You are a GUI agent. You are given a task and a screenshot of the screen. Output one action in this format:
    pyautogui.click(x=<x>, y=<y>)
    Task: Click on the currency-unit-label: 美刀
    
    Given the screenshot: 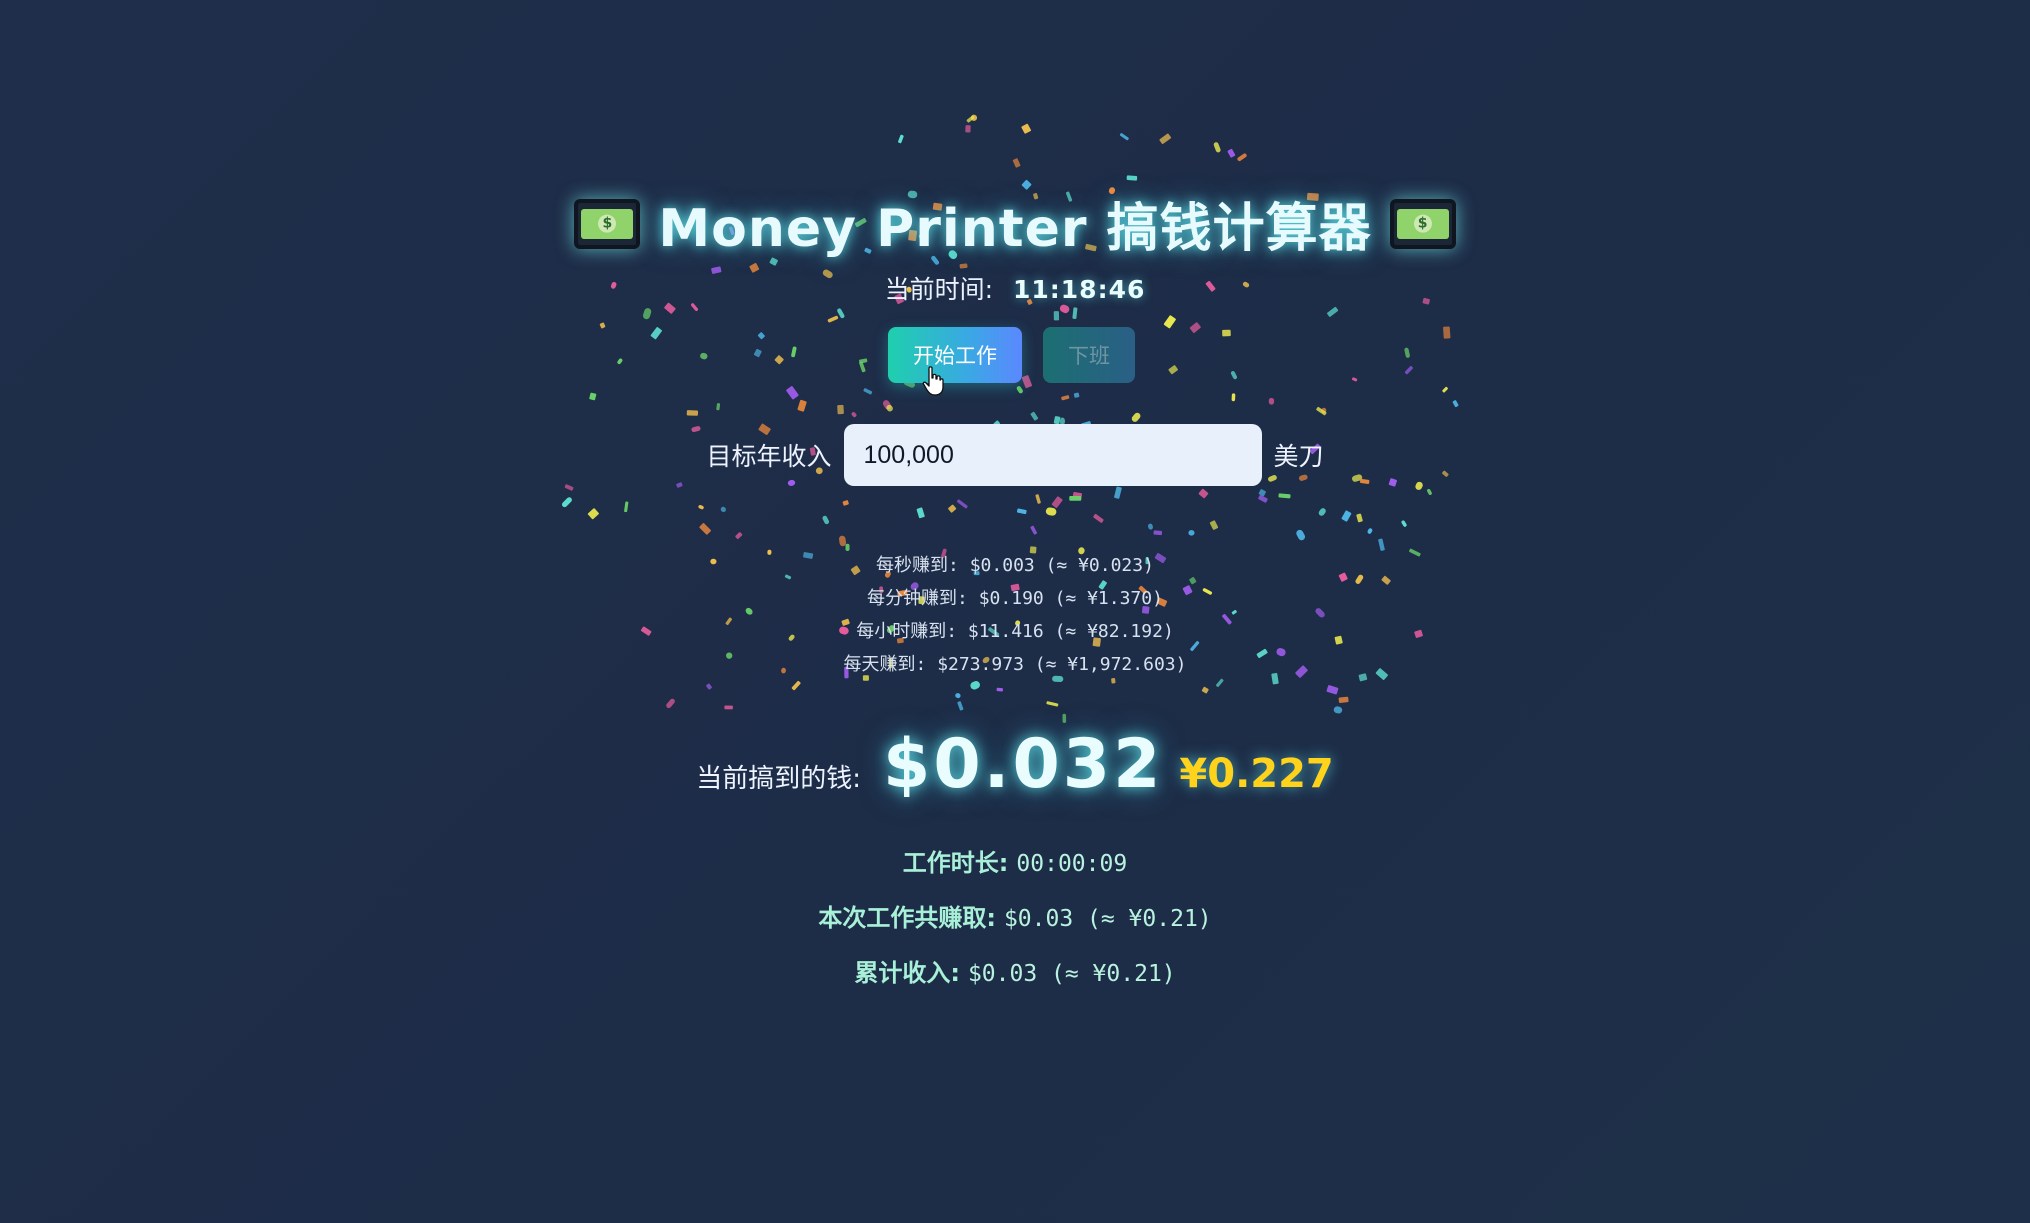 What is the action you would take?
    pyautogui.click(x=1298, y=456)
    